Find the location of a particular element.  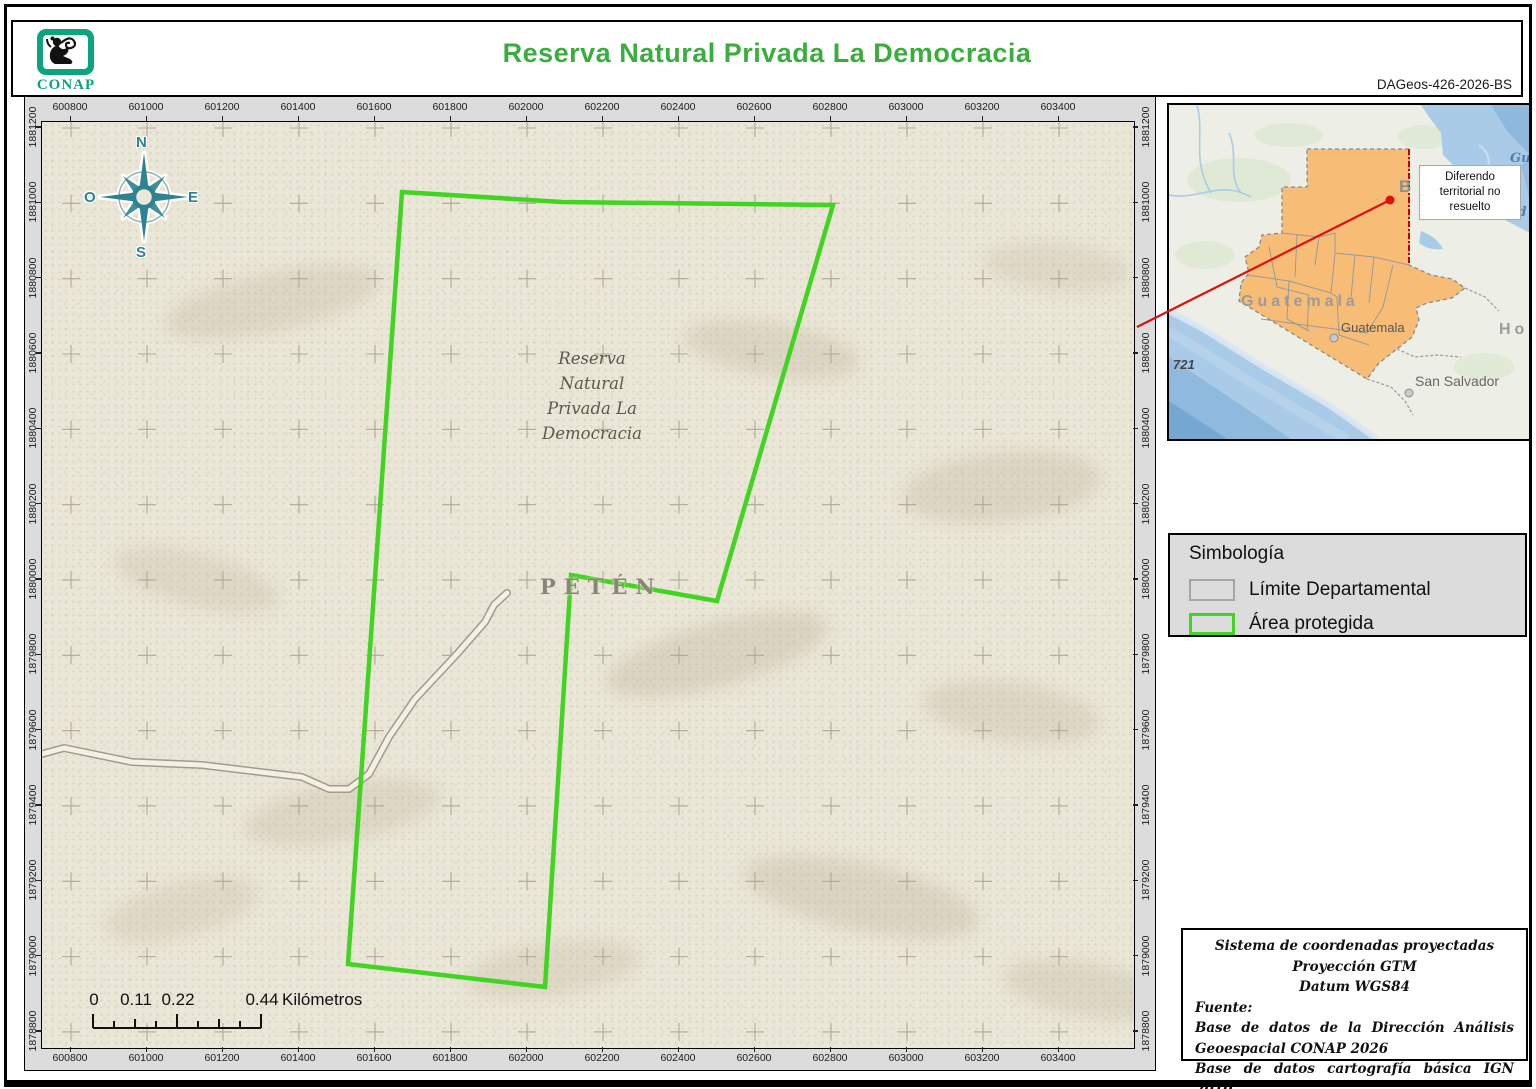

x-axis-label-bottom: 603400 is located at coordinates (1058, 1058).